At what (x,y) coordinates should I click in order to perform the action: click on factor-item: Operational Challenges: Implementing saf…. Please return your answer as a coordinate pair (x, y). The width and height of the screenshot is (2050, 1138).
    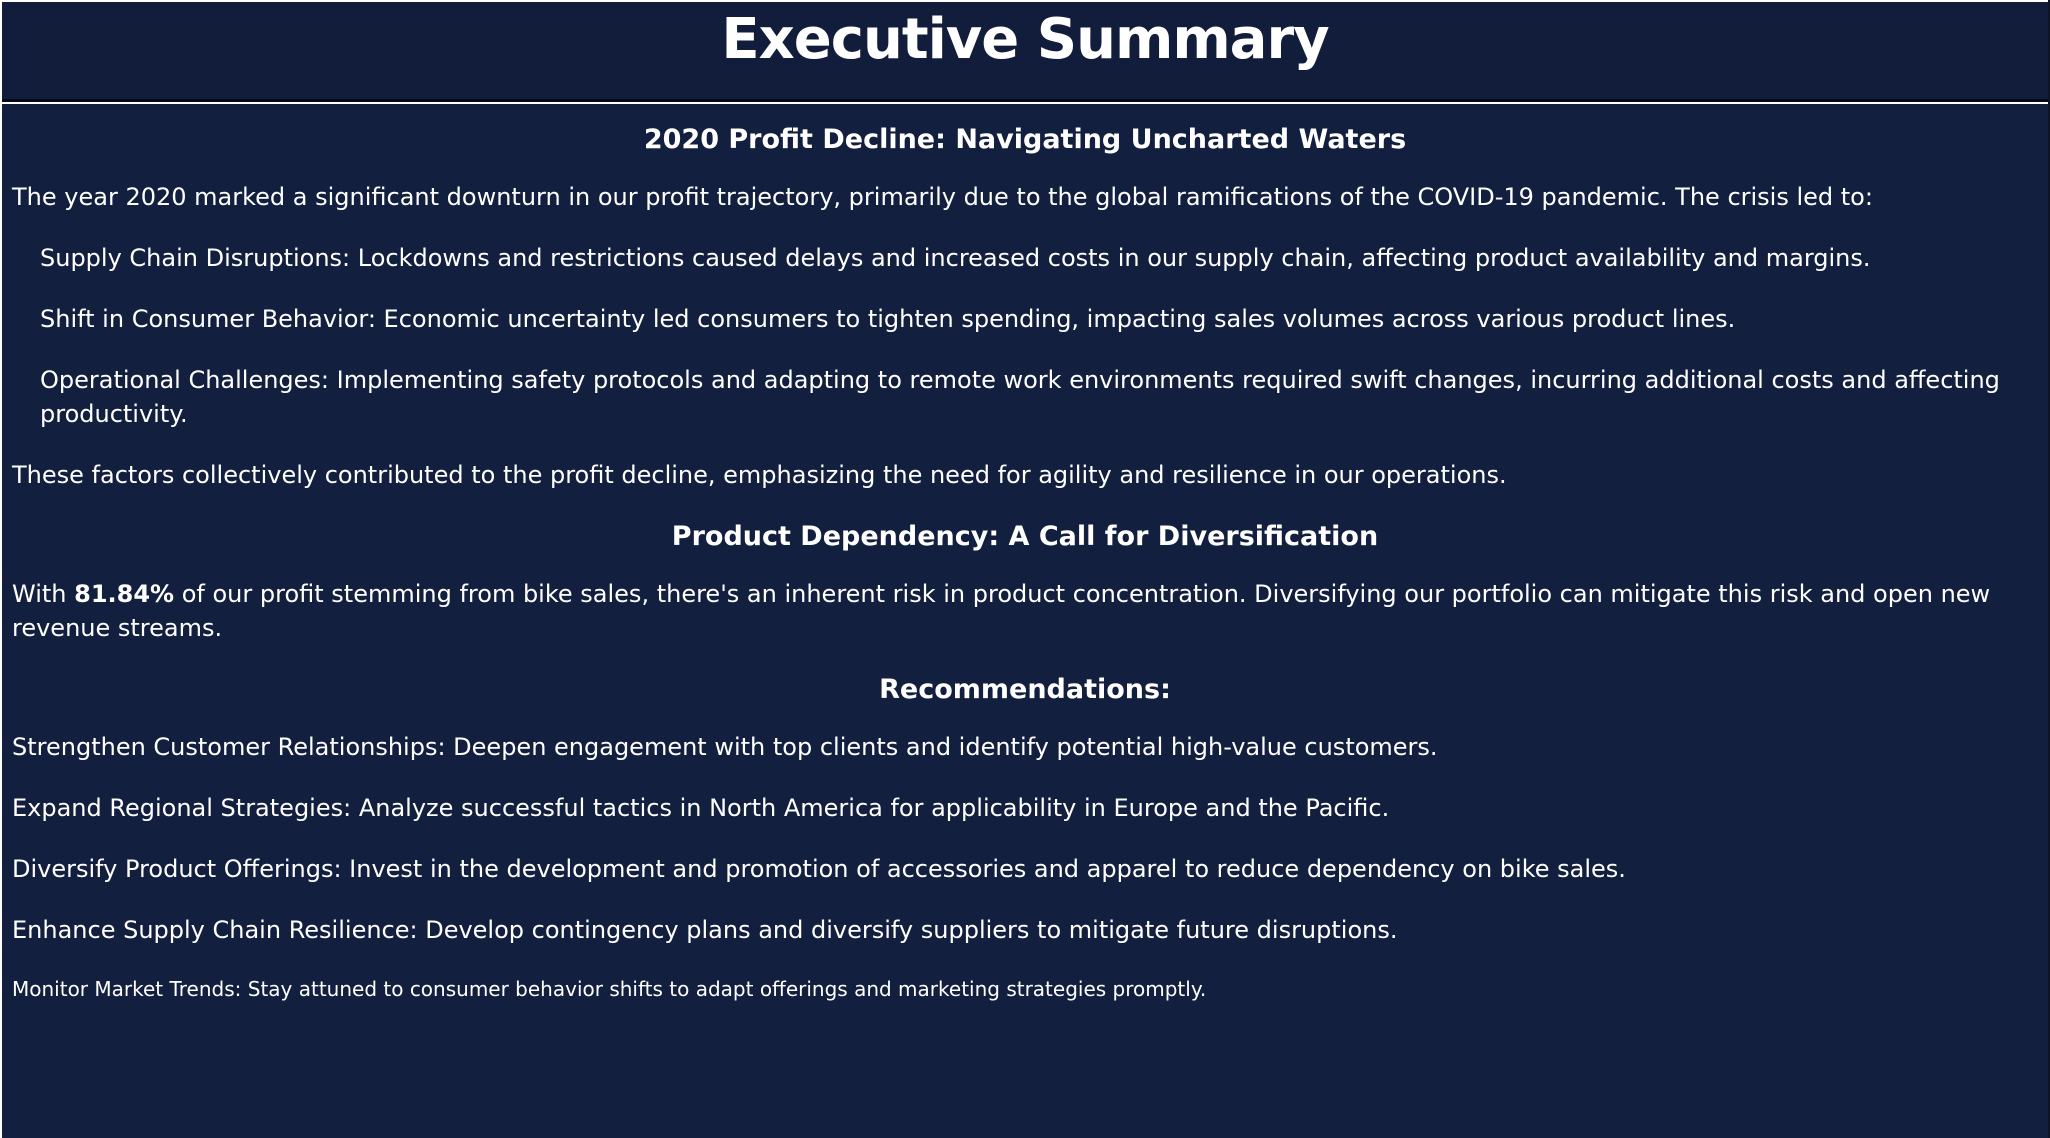
    Looking at the image, I should click on (1020, 397).